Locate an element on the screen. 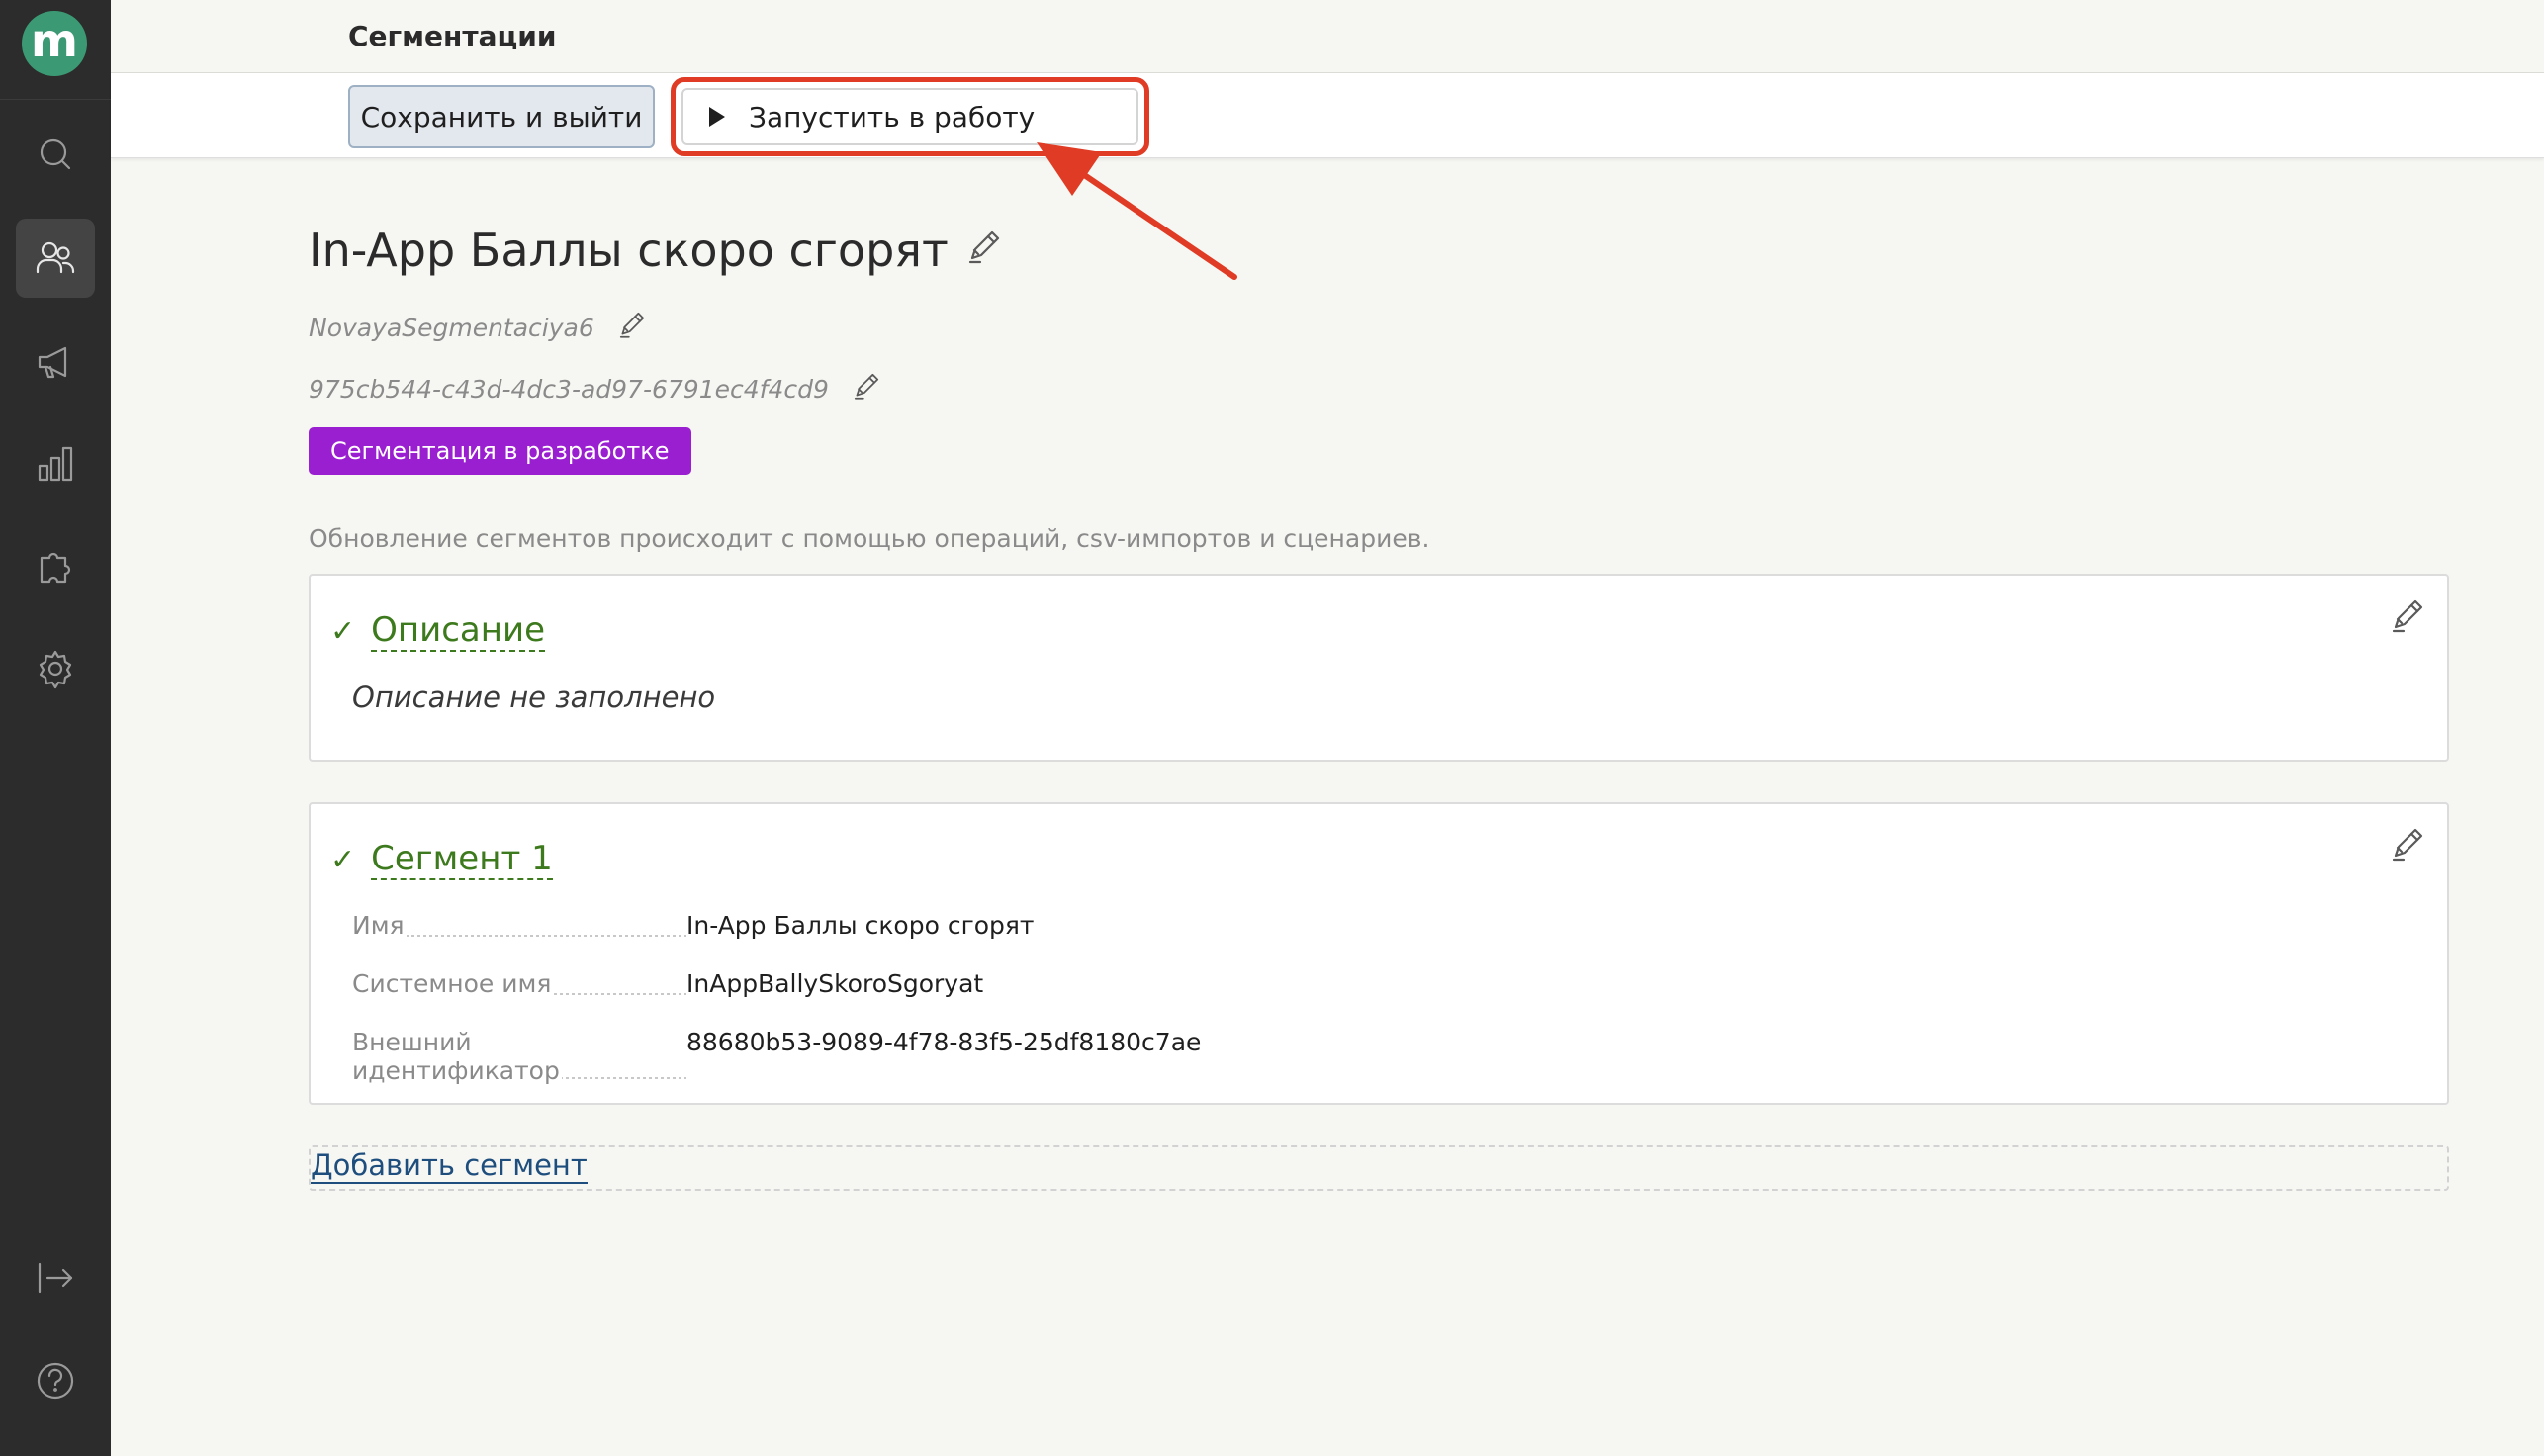 This screenshot has height=1456, width=2544. bar-chart-icon is located at coordinates (55, 464).